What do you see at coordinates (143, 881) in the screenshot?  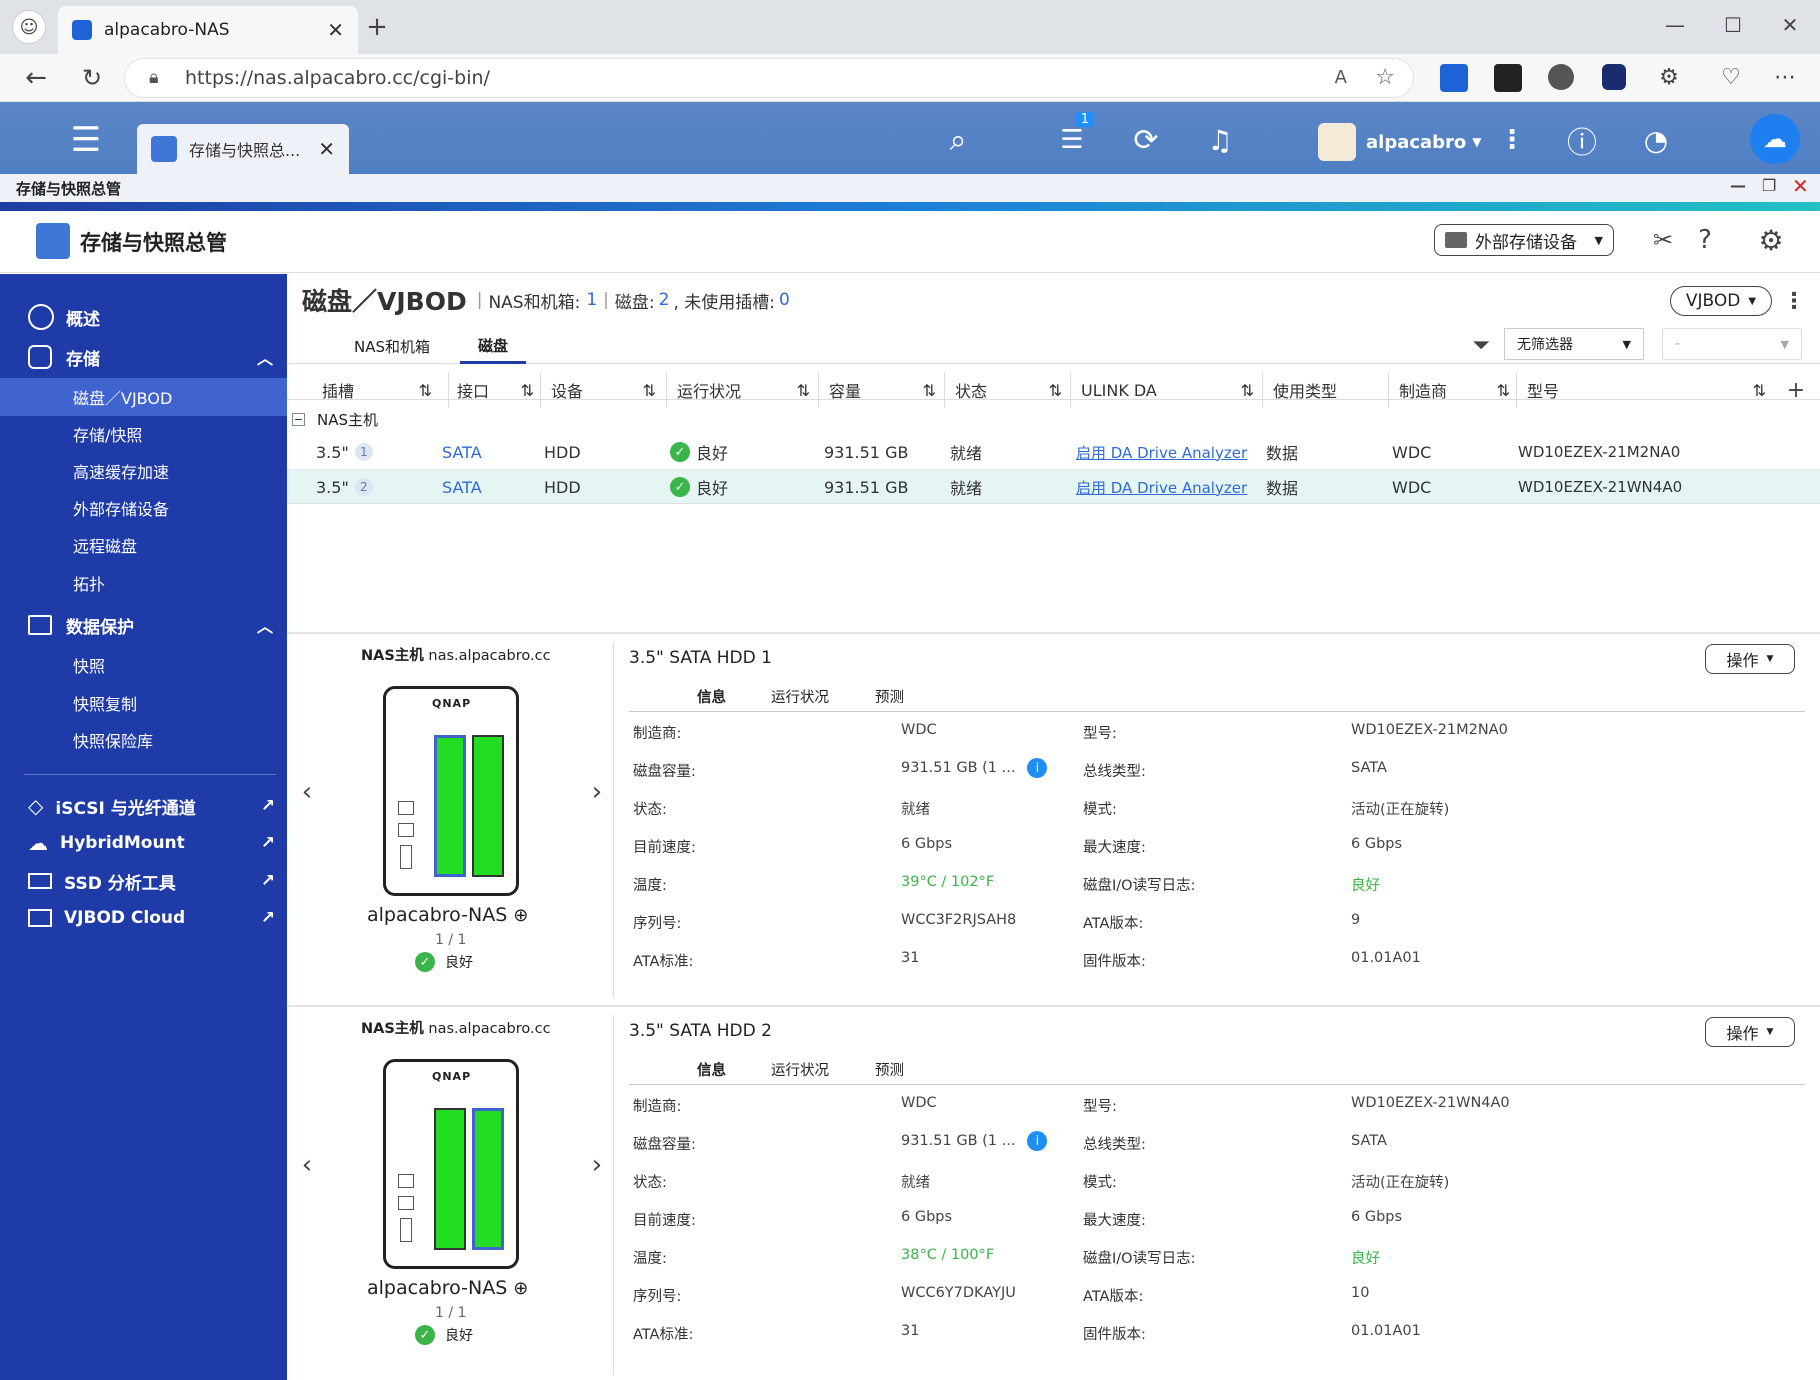 I see `sidebar-link-ssd-tool: SSD 分析工具 ↗` at bounding box center [143, 881].